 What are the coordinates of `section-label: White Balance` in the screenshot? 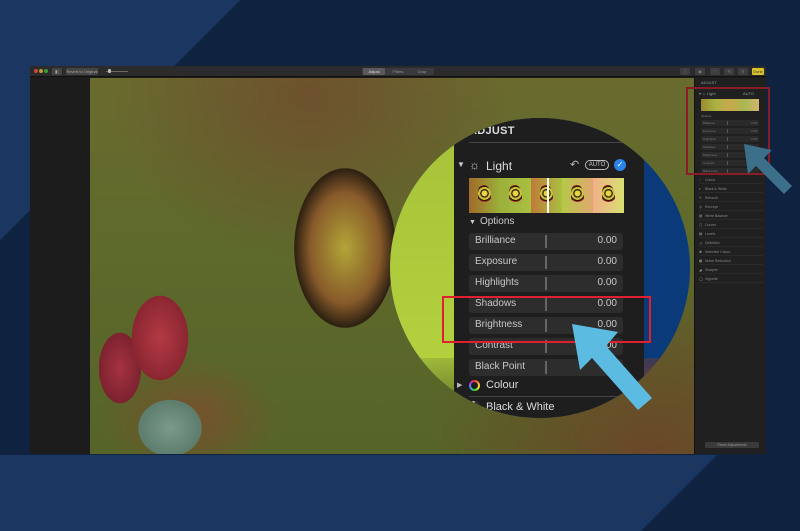 It's located at (716, 216).